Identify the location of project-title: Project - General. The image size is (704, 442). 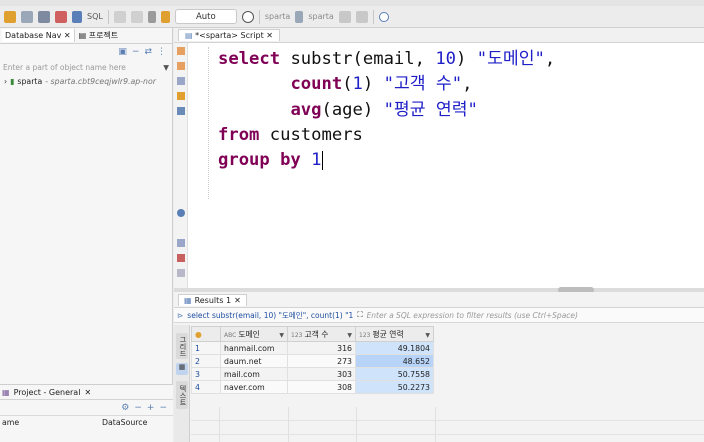
(47, 392).